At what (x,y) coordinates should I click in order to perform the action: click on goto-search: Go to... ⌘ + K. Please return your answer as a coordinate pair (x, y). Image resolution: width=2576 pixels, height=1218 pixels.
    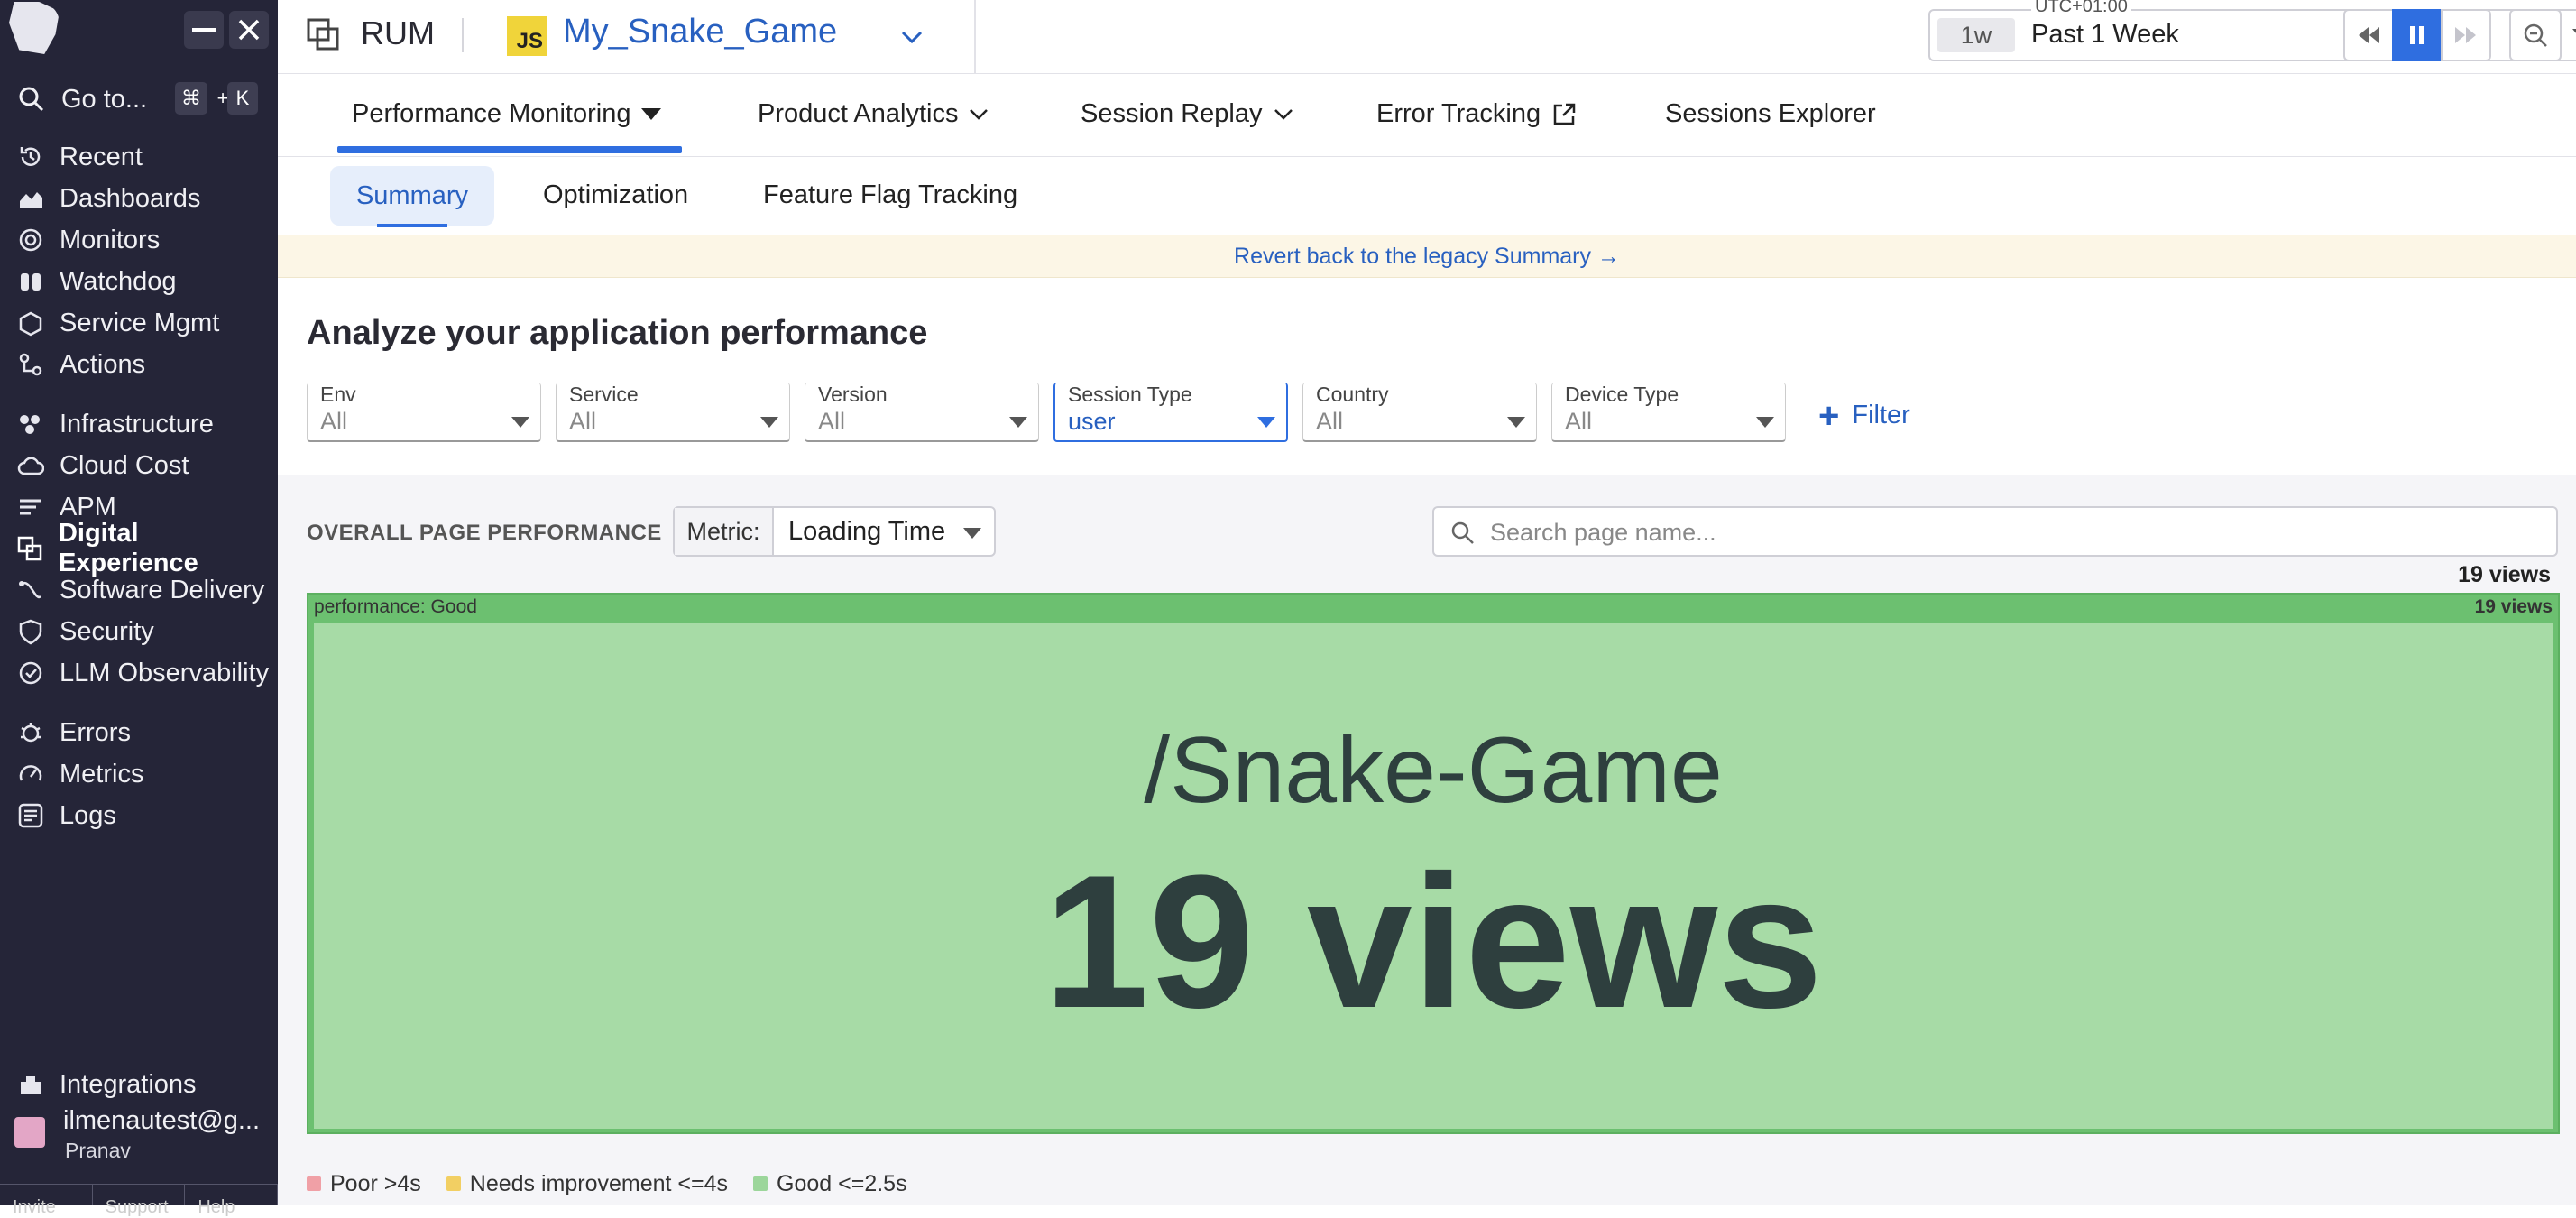
    Looking at the image, I should click on (139, 100).